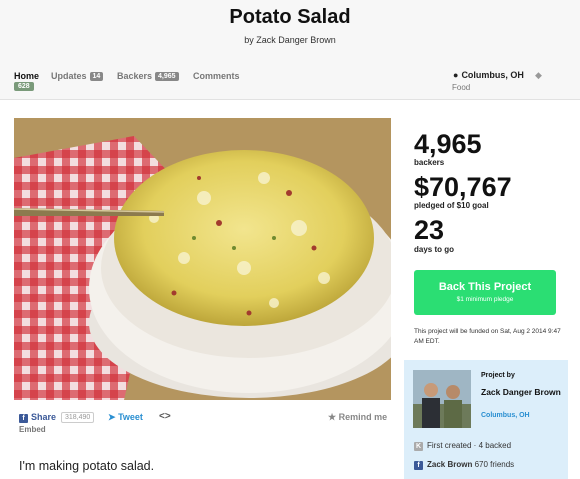 The height and width of the screenshot is (479, 580). I want to click on tweet-label: Tweet, so click(130, 417).